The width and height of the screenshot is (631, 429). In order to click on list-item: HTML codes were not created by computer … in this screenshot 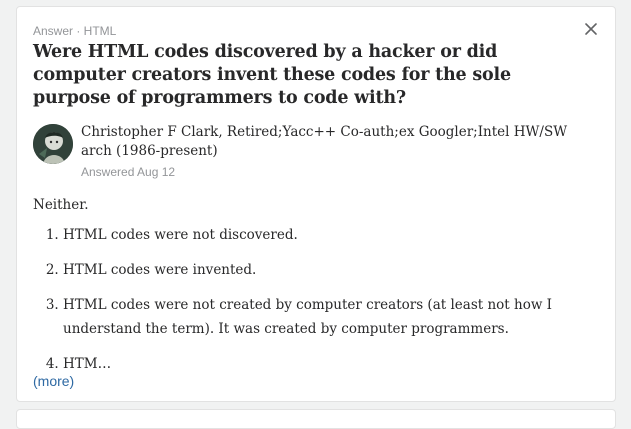, I will do `click(328, 317)`.